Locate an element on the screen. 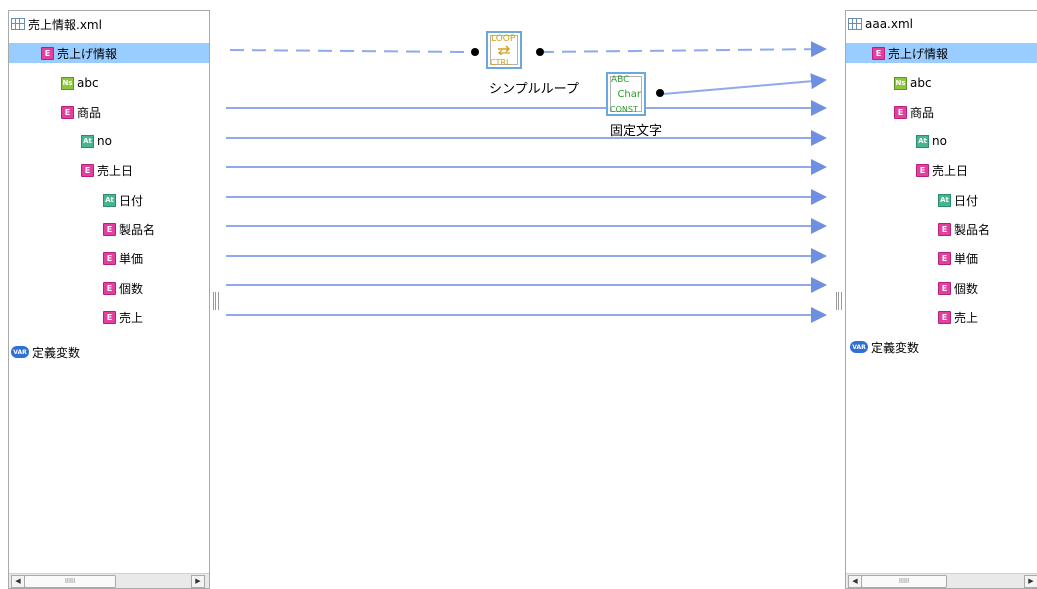  loop-arrows-icon is located at coordinates (504, 50).